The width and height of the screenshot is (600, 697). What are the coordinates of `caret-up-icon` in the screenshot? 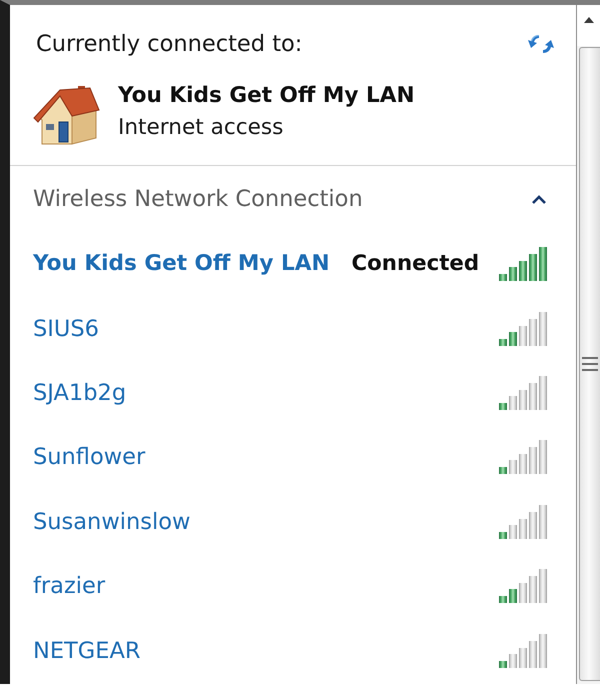 It's located at (589, 19).